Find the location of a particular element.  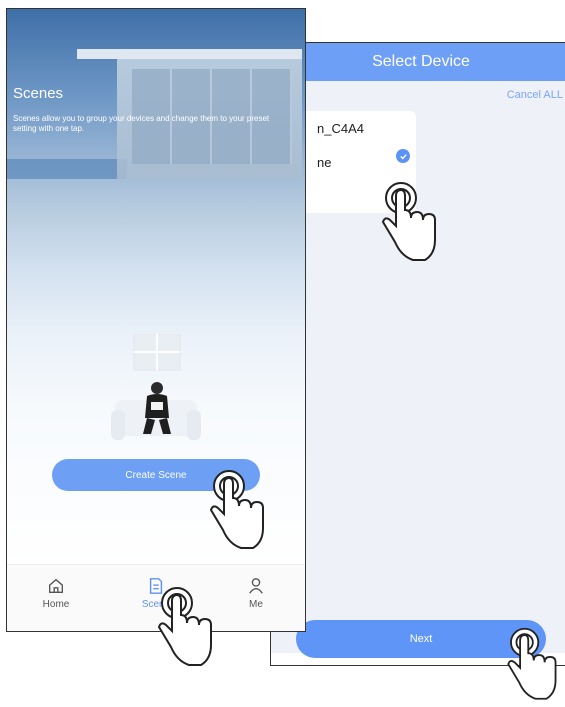

tab-me-label: Me is located at coordinates (256, 604).